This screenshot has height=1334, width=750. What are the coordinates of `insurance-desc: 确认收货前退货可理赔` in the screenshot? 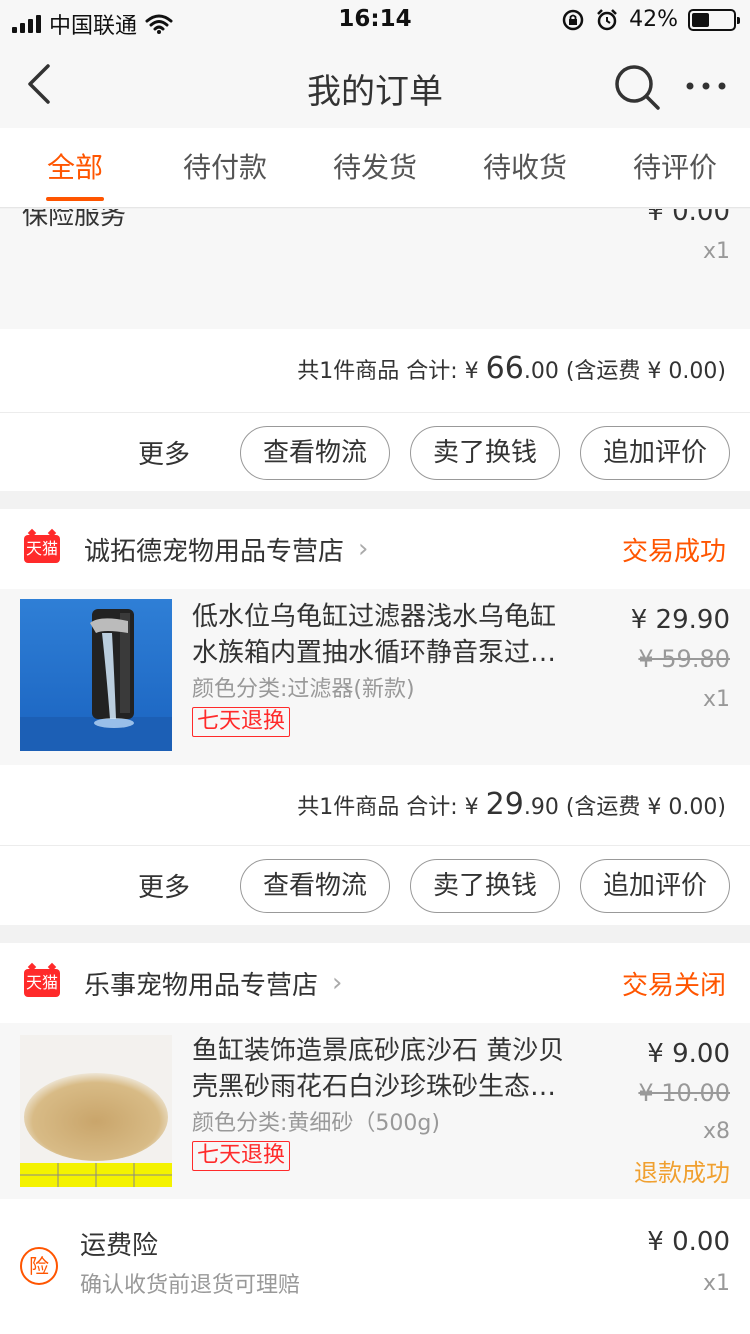 It's located at (190, 1285).